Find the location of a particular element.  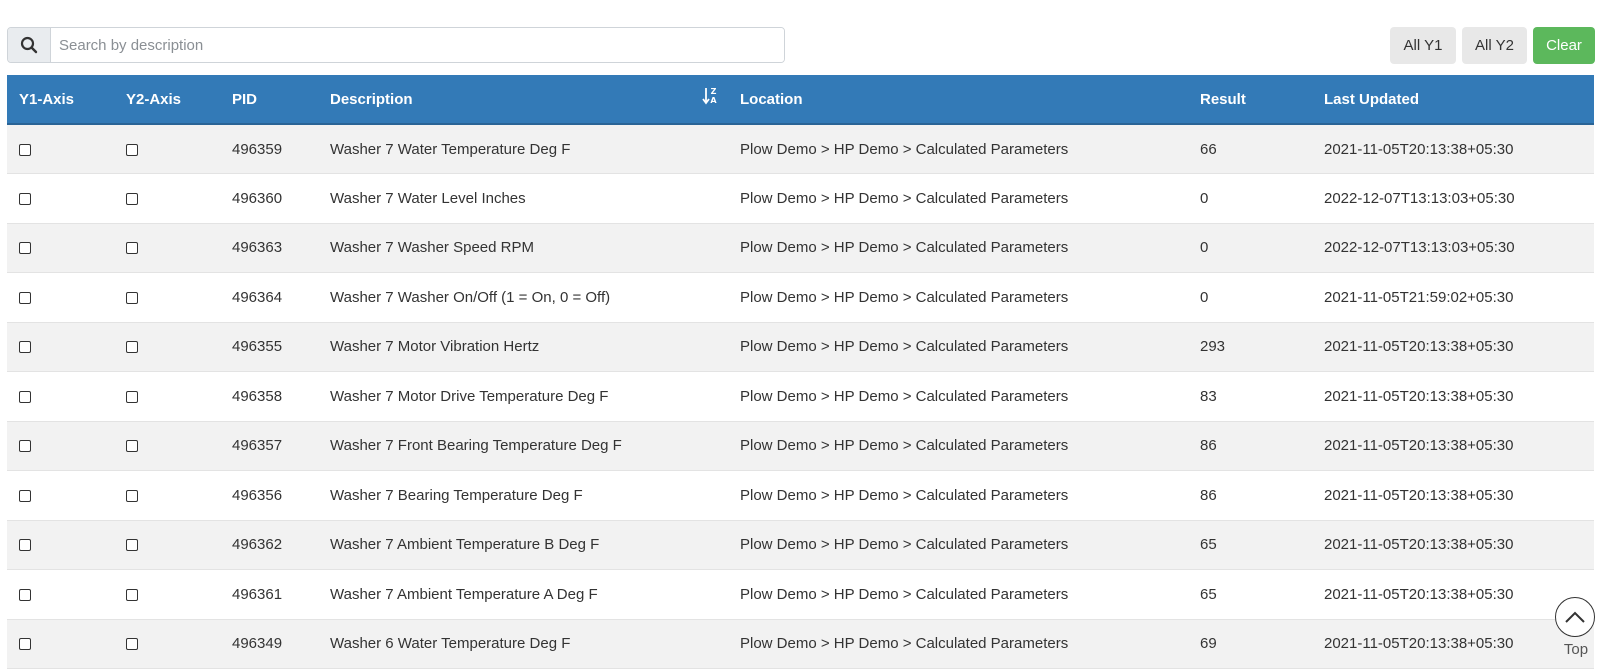

search-icon is located at coordinates (29, 45).